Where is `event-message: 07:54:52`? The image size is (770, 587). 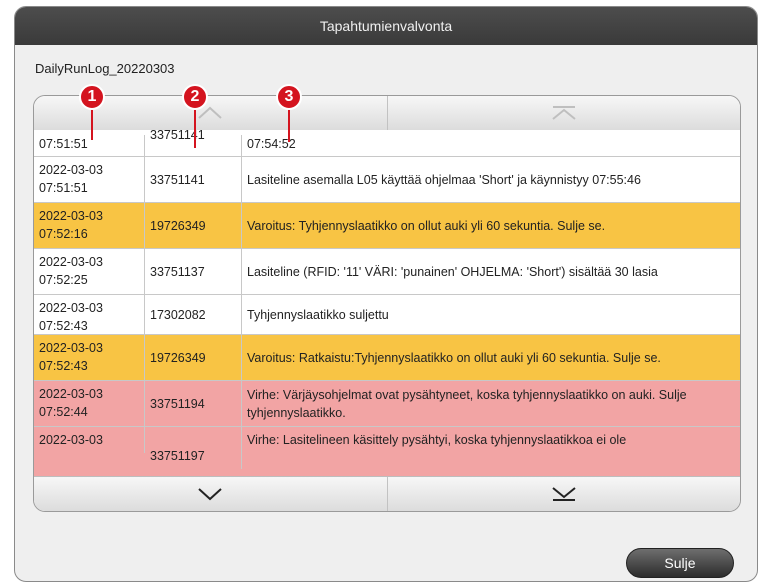 event-message: 07:54:52 is located at coordinates (271, 144).